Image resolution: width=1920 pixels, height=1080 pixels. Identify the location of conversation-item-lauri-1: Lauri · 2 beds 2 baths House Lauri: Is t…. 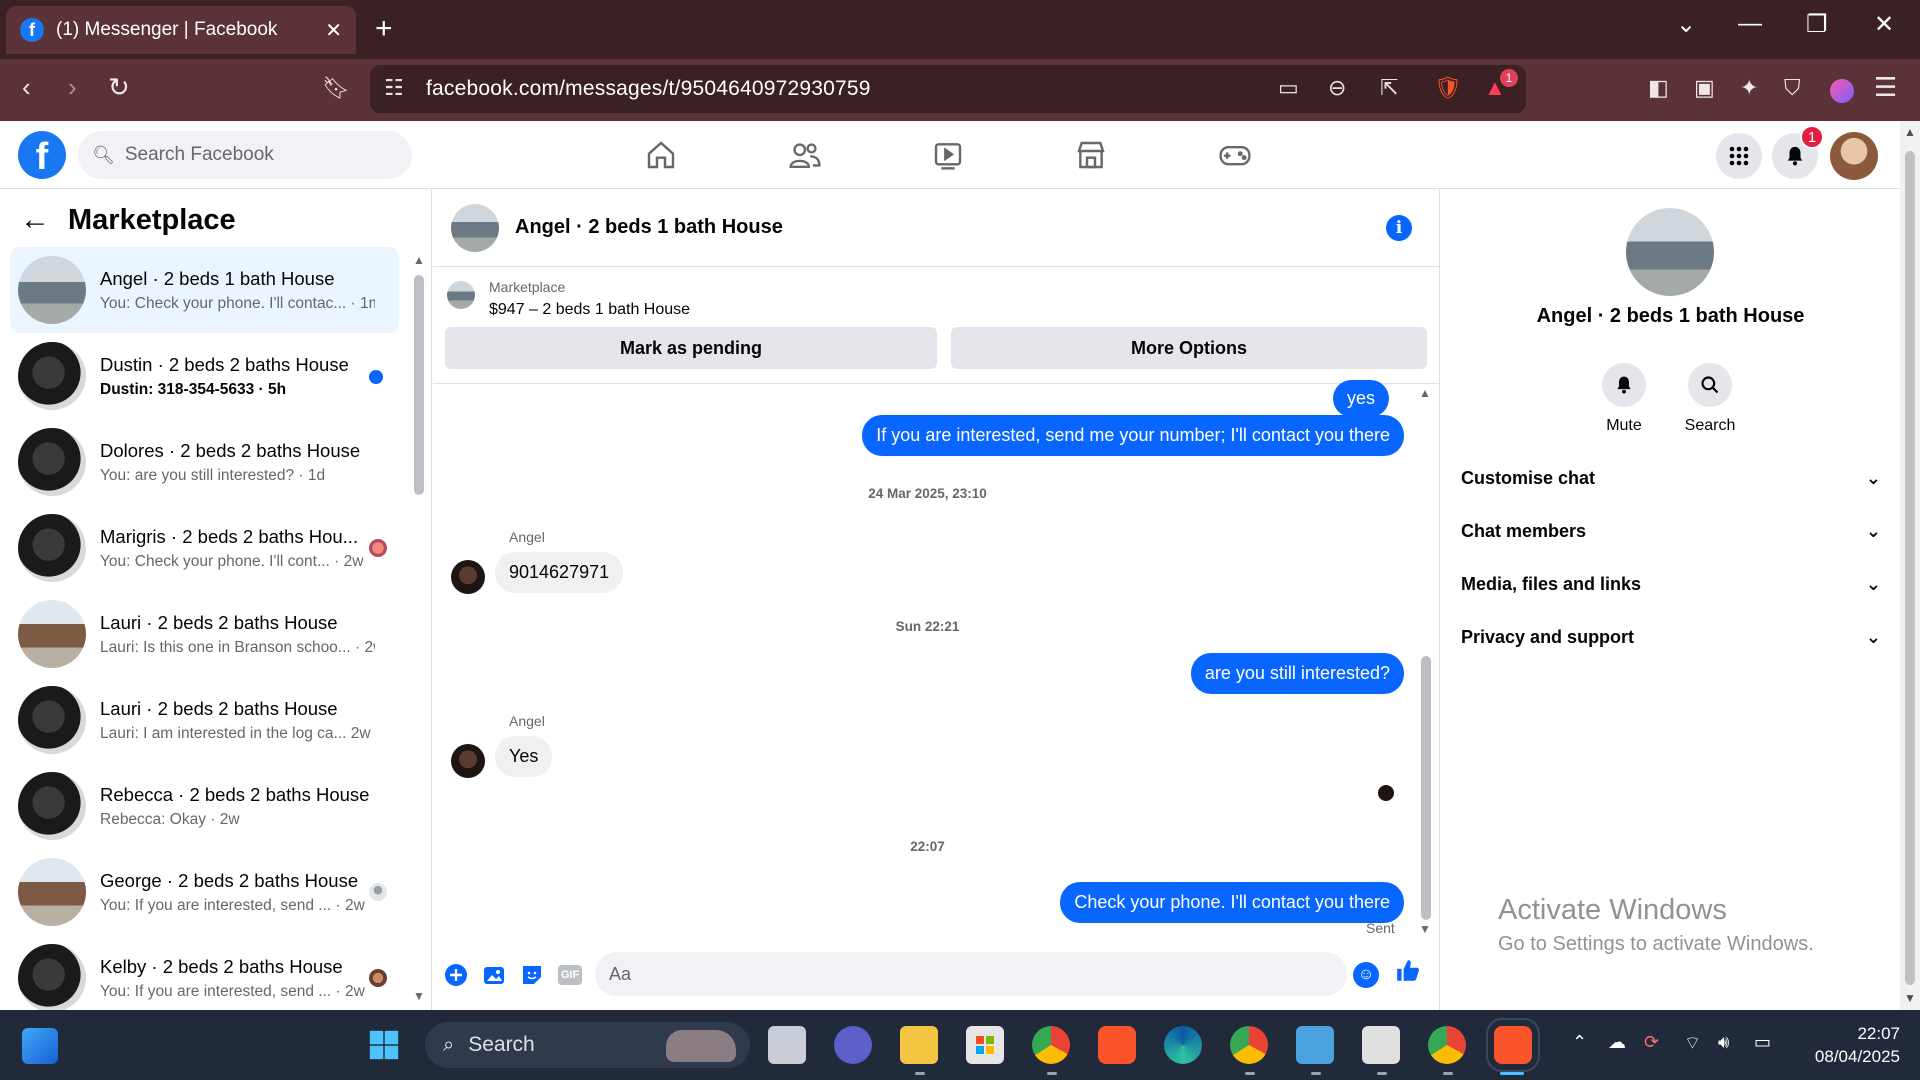
(204, 634).